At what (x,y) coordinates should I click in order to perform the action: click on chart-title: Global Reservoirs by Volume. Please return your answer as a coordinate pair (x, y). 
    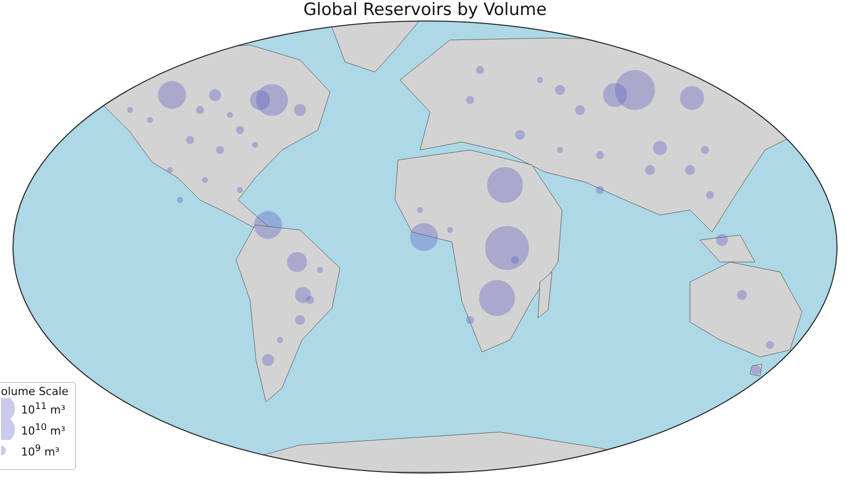
    Looking at the image, I should click on (425, 10).